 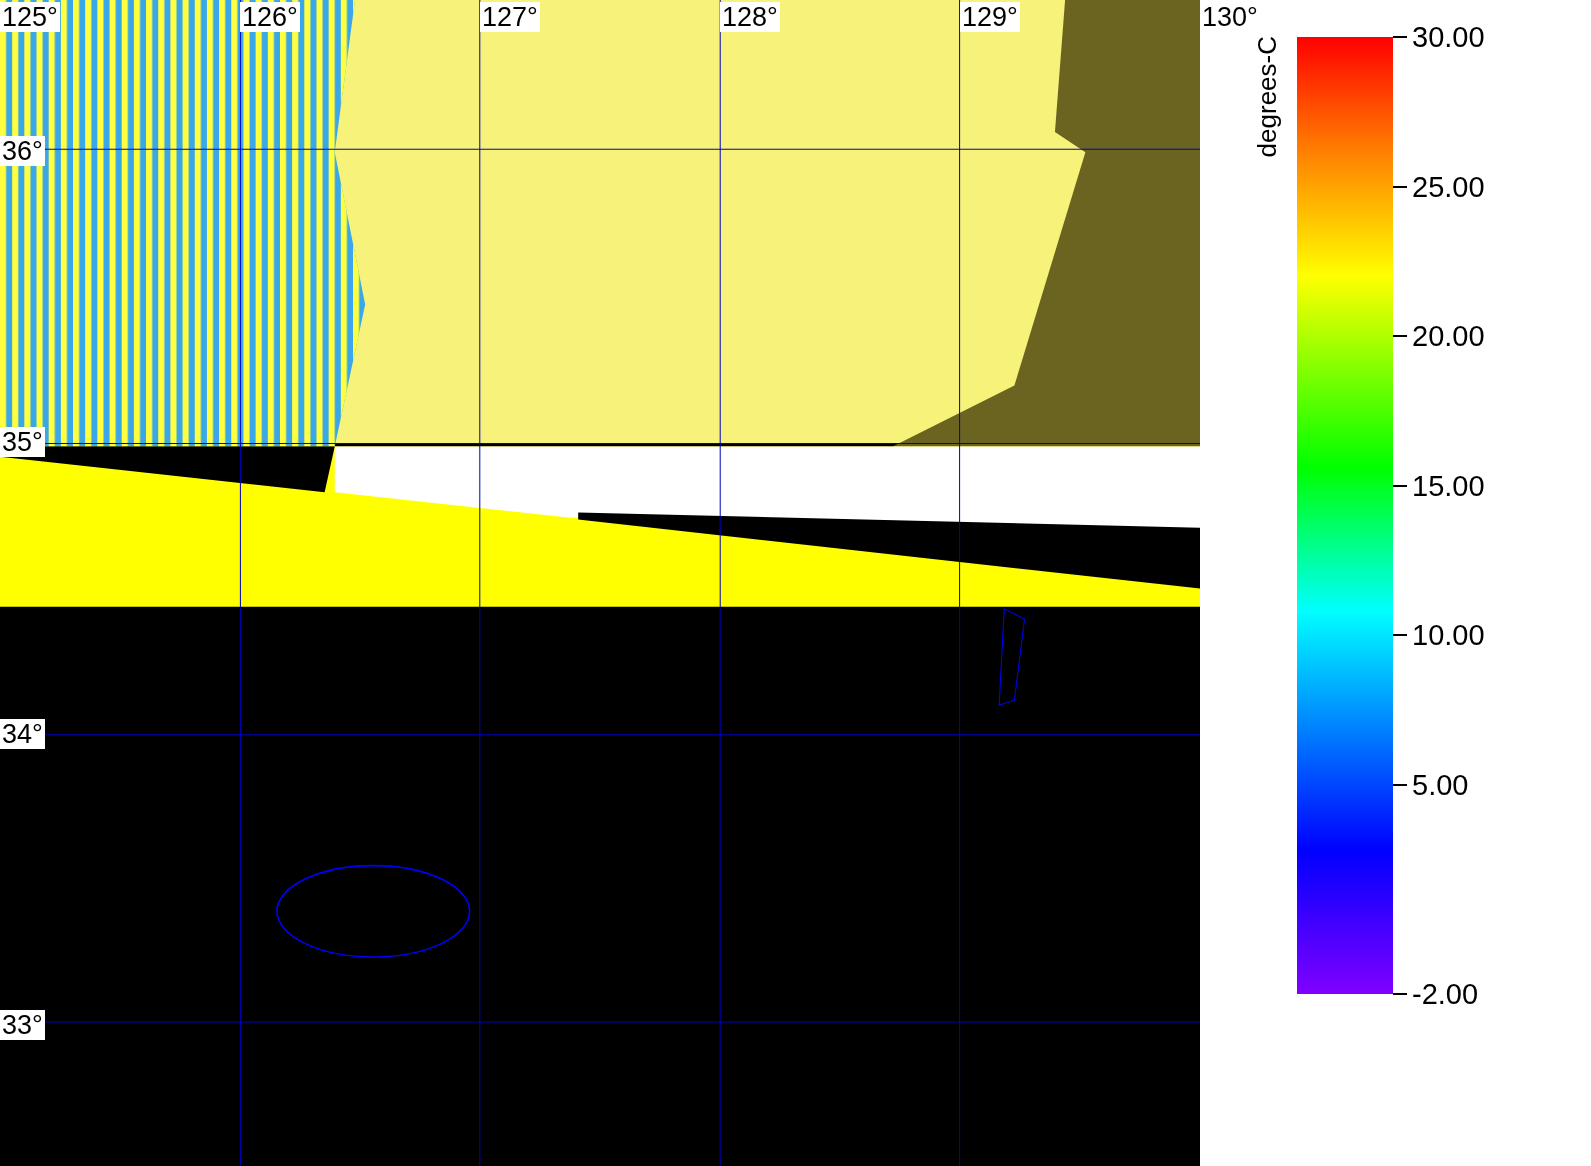 What do you see at coordinates (1267, 97) in the screenshot?
I see `legend-title: degrees-C` at bounding box center [1267, 97].